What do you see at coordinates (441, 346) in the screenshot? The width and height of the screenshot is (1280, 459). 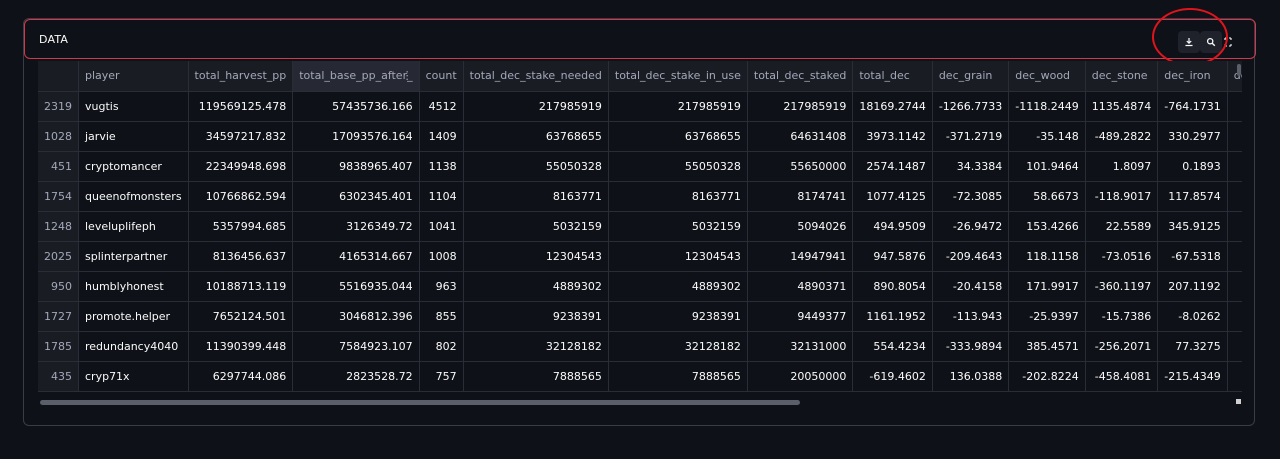 I see `table-cell: 802` at bounding box center [441, 346].